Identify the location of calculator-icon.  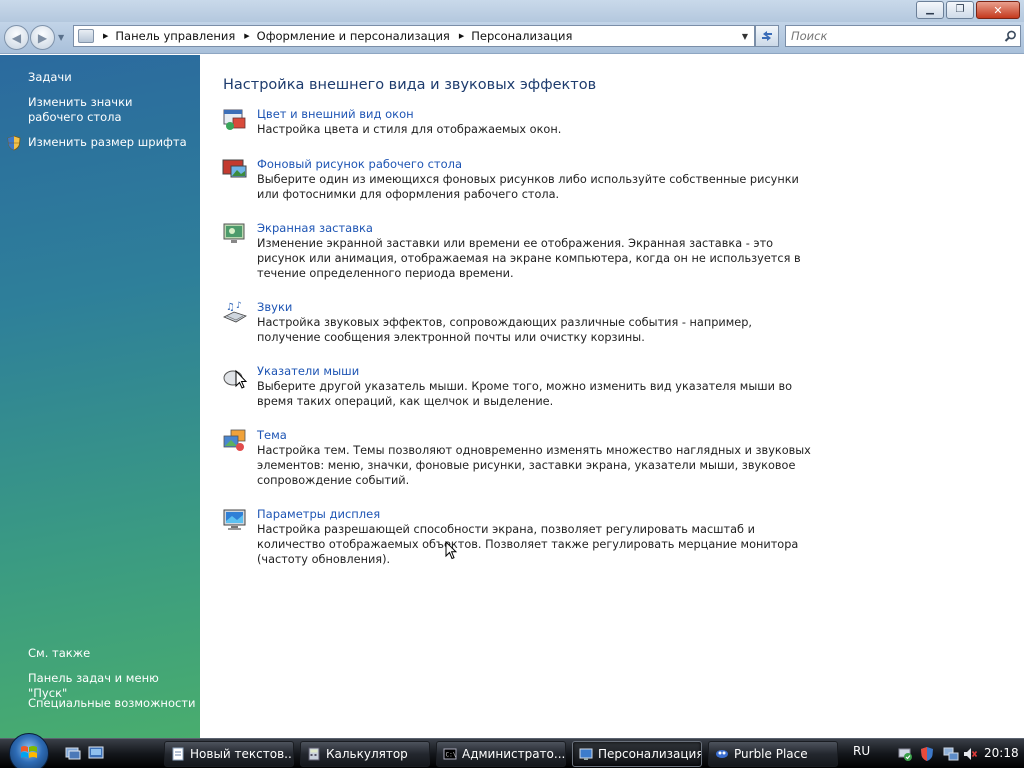
(314, 754).